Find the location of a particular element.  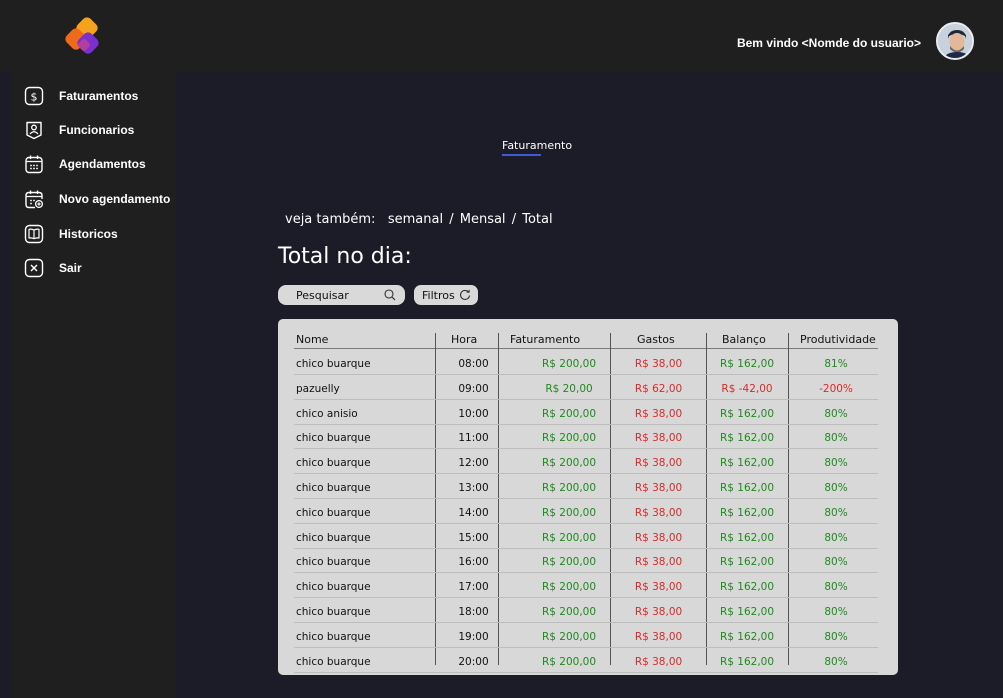

see-also-label: veja também: is located at coordinates (330, 219).